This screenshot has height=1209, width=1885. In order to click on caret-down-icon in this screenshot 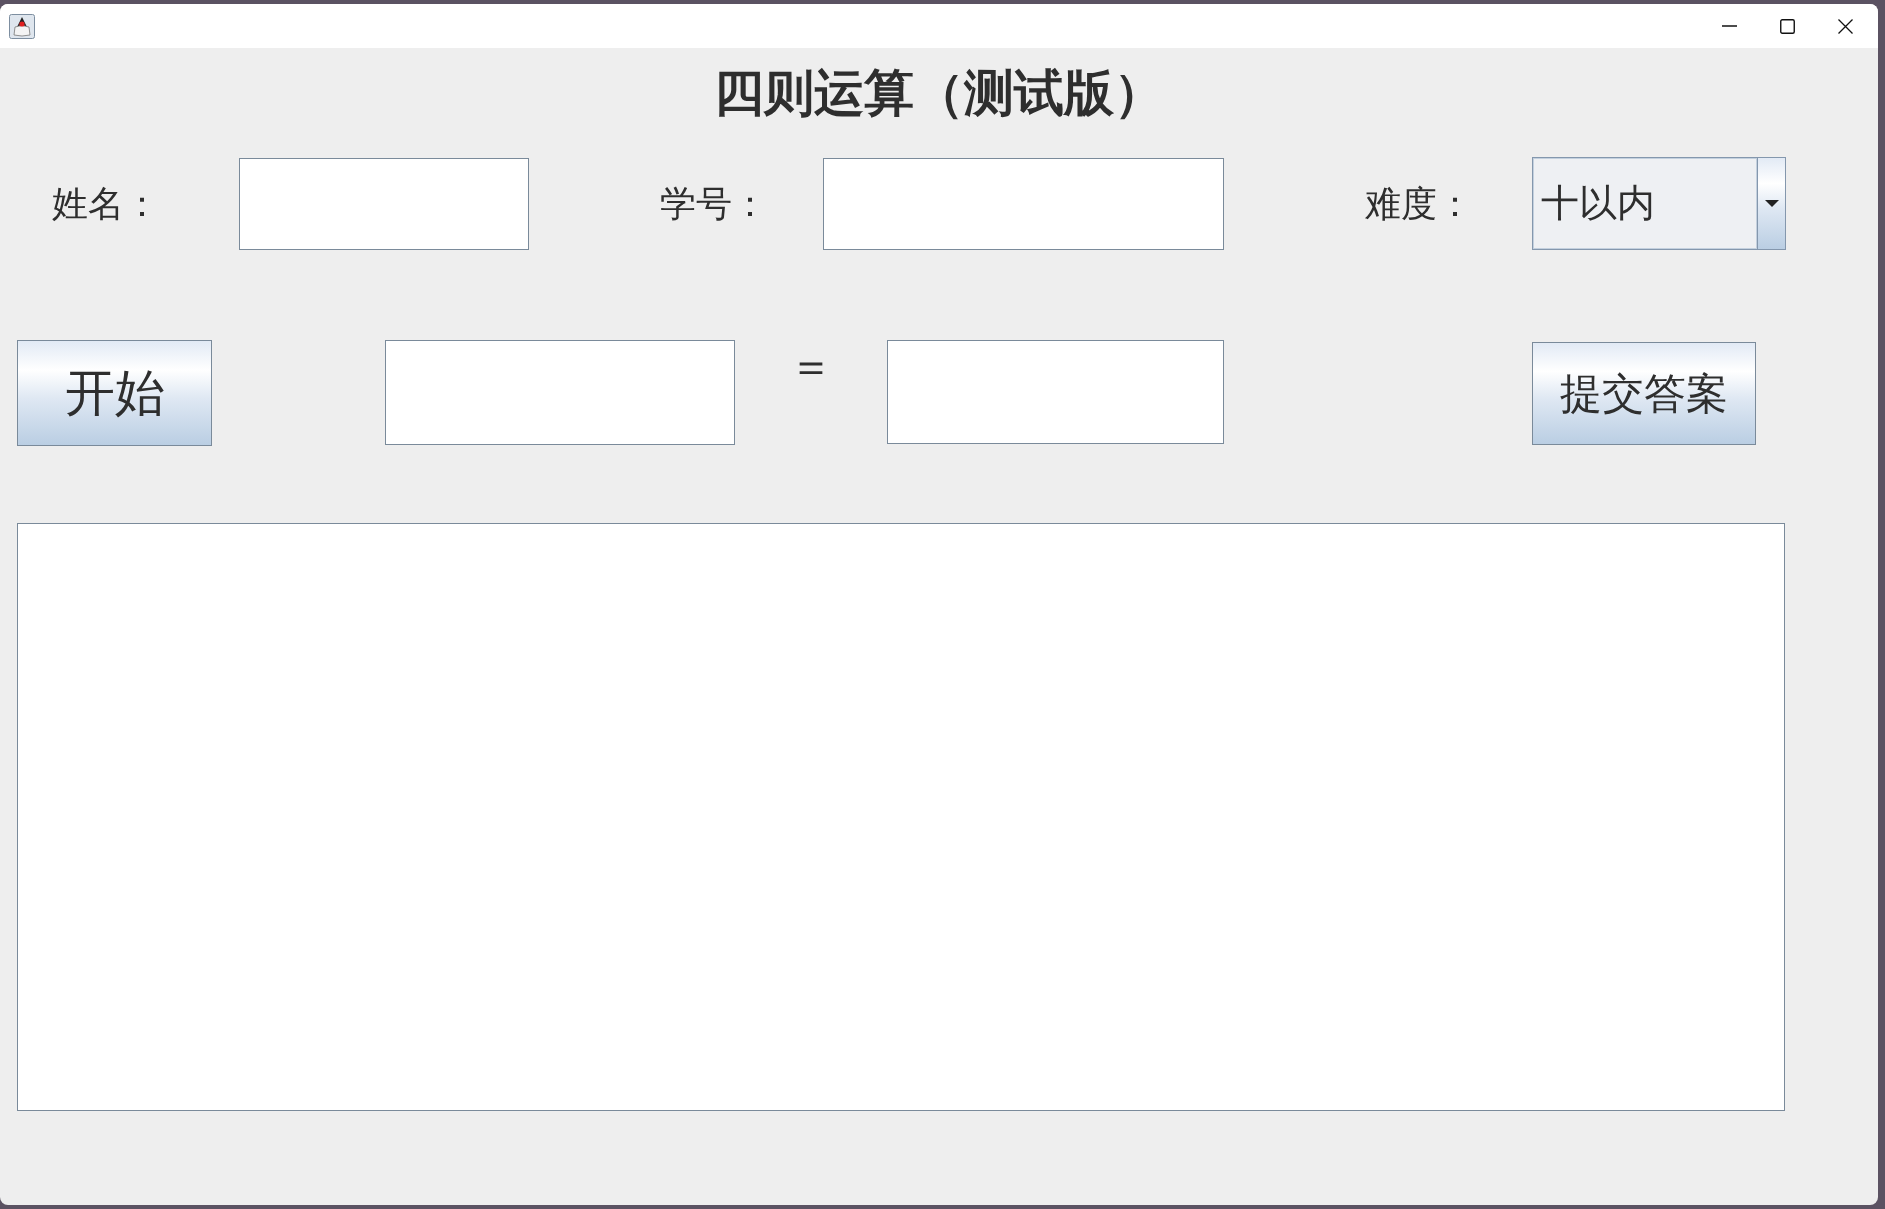, I will do `click(1771, 203)`.